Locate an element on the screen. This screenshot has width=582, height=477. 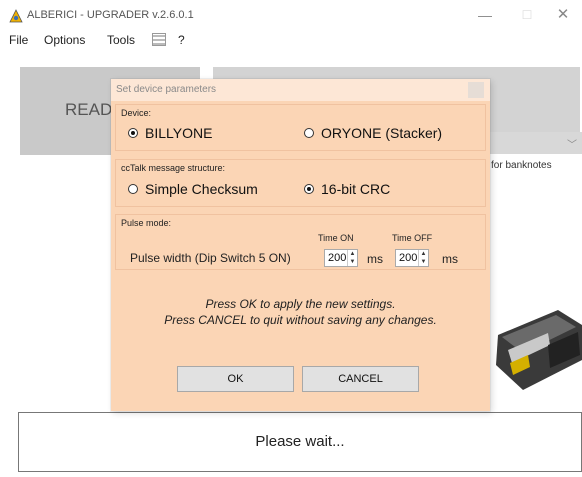
close-button: ✕ is located at coordinates (563, 15).